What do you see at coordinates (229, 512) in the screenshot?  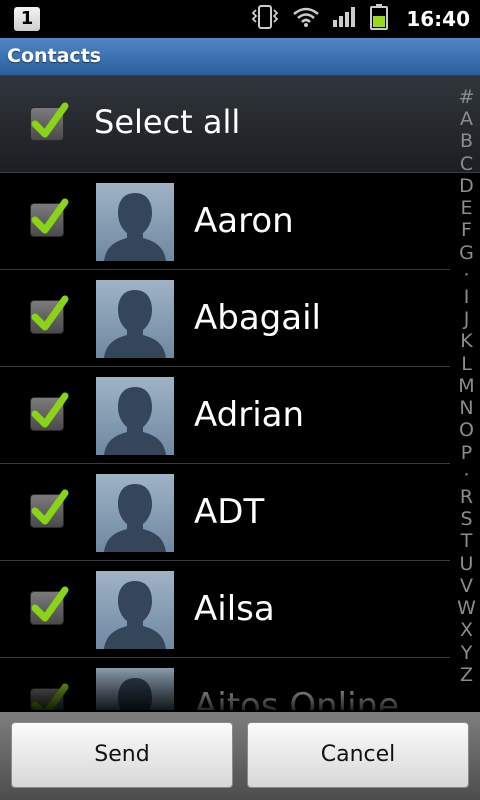 I see `contact-name: ADT` at bounding box center [229, 512].